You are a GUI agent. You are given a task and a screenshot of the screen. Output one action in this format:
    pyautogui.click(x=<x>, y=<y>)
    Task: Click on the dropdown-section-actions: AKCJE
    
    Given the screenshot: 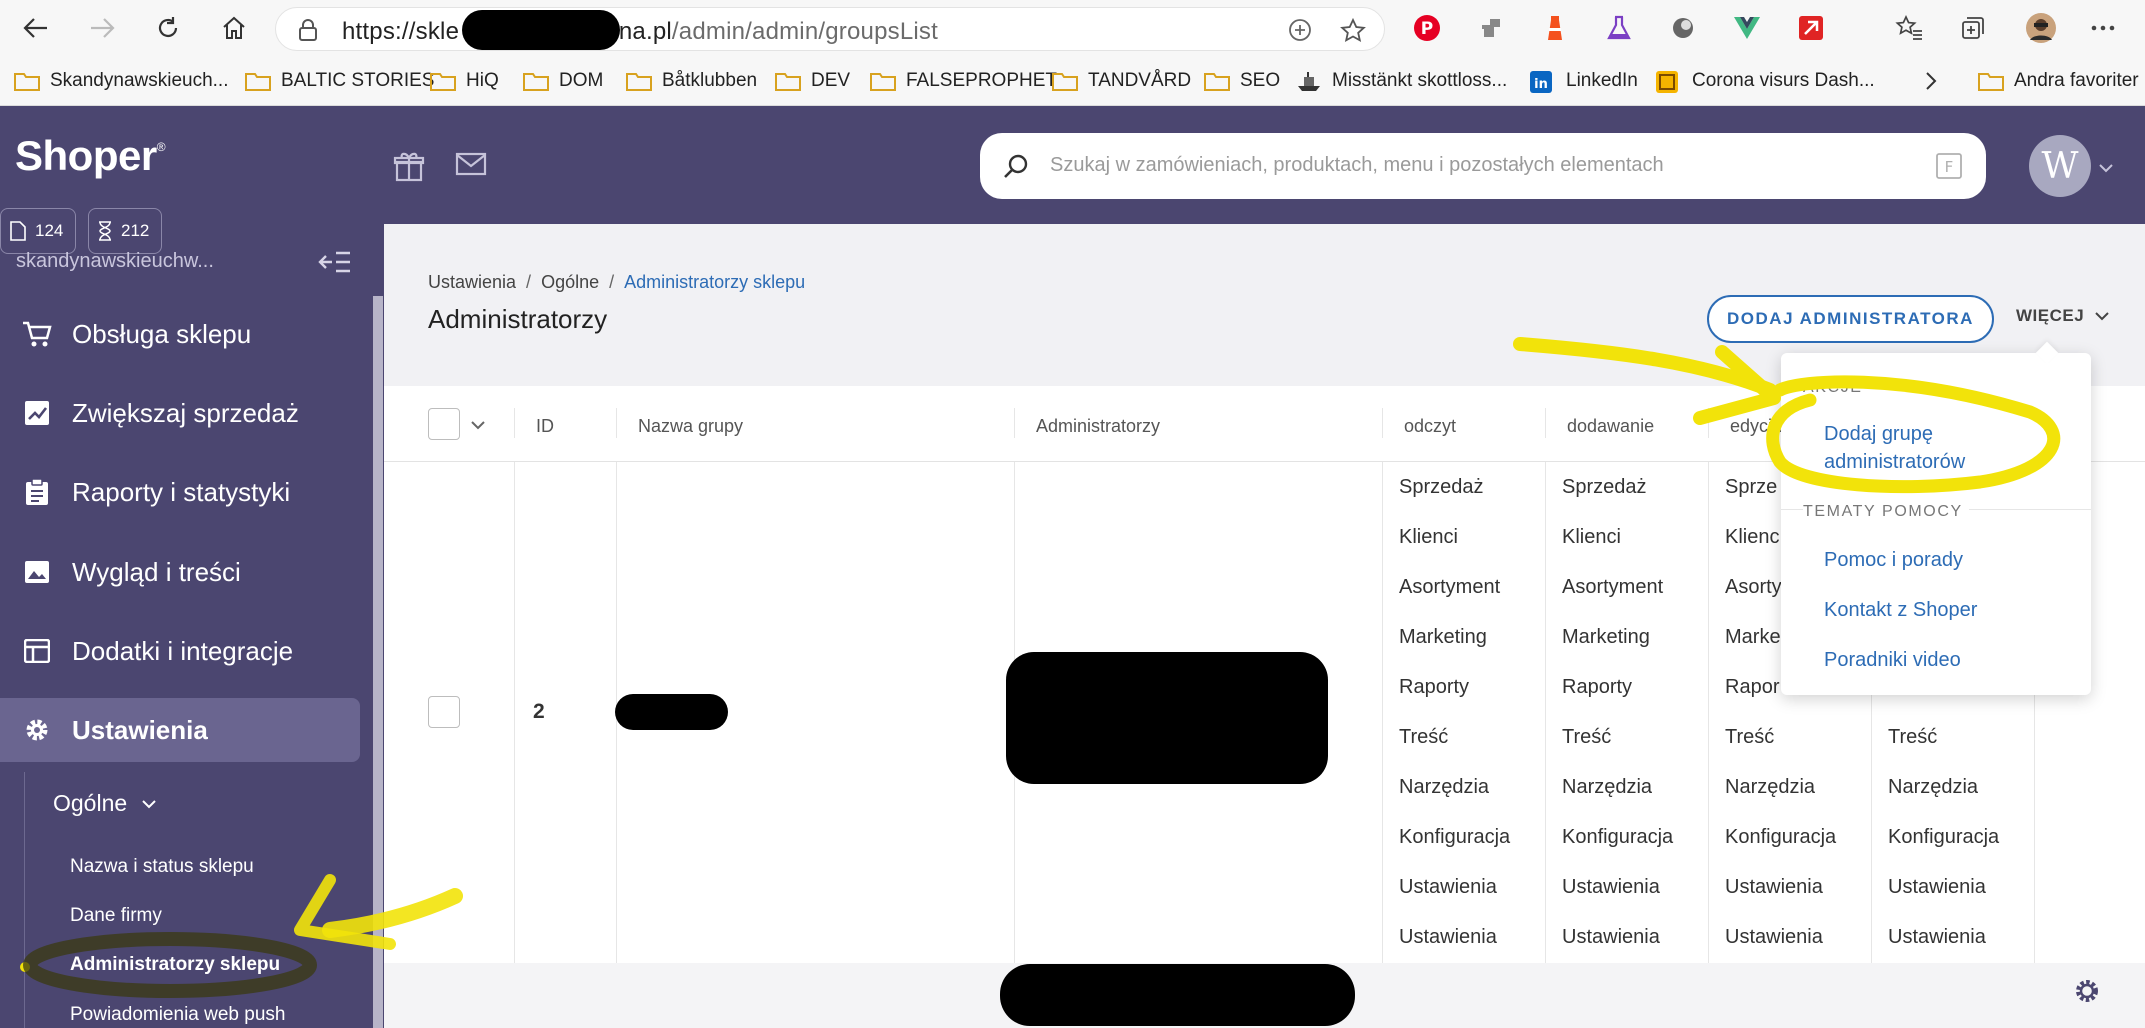 What is the action you would take?
    pyautogui.click(x=1833, y=387)
    